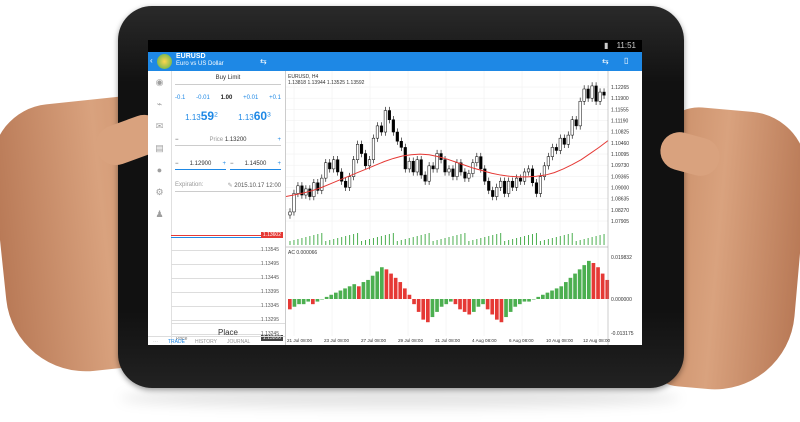 This screenshot has width=800, height=422. Describe the element at coordinates (275, 98) in the screenshot. I see `volume-step-plus-big: +0.1` at that location.